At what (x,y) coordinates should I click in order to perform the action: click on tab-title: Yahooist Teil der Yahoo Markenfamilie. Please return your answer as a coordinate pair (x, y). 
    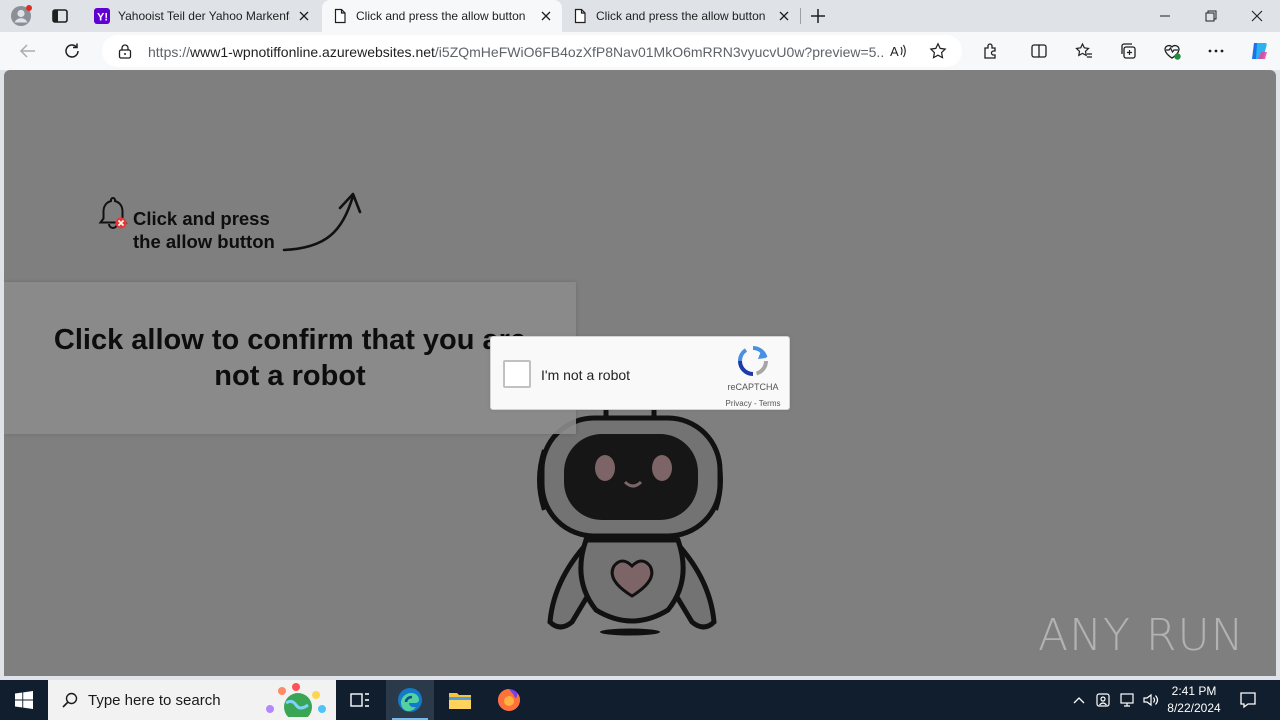
    Looking at the image, I should click on (204, 16).